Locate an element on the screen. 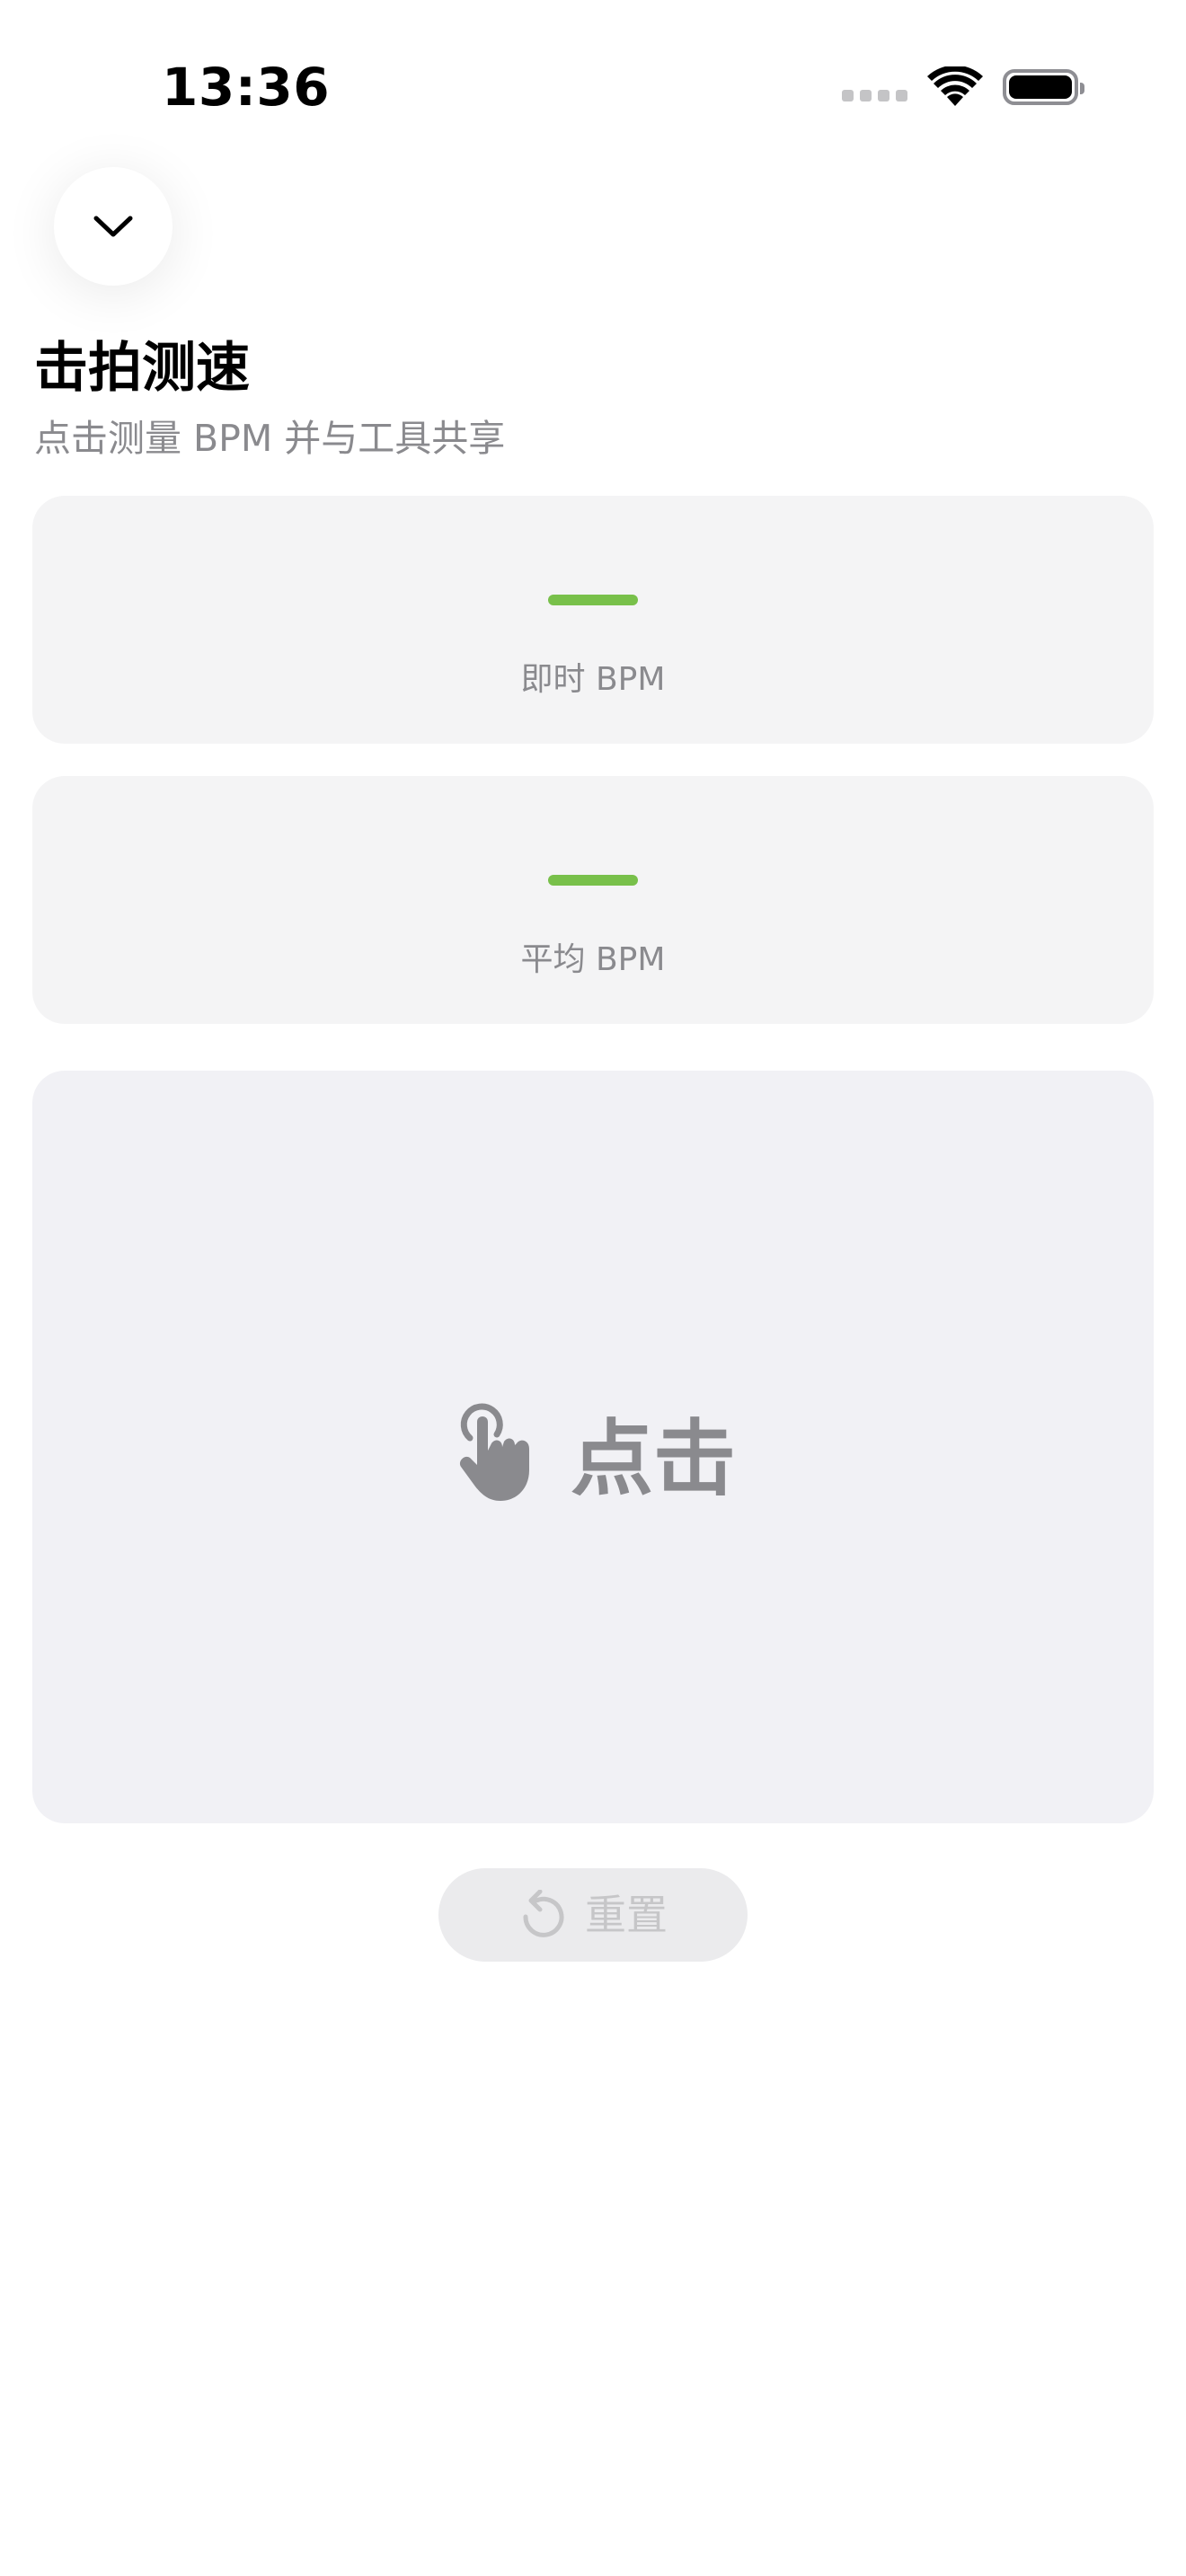 This screenshot has width=1186, height=2576. wifi-icon is located at coordinates (955, 86).